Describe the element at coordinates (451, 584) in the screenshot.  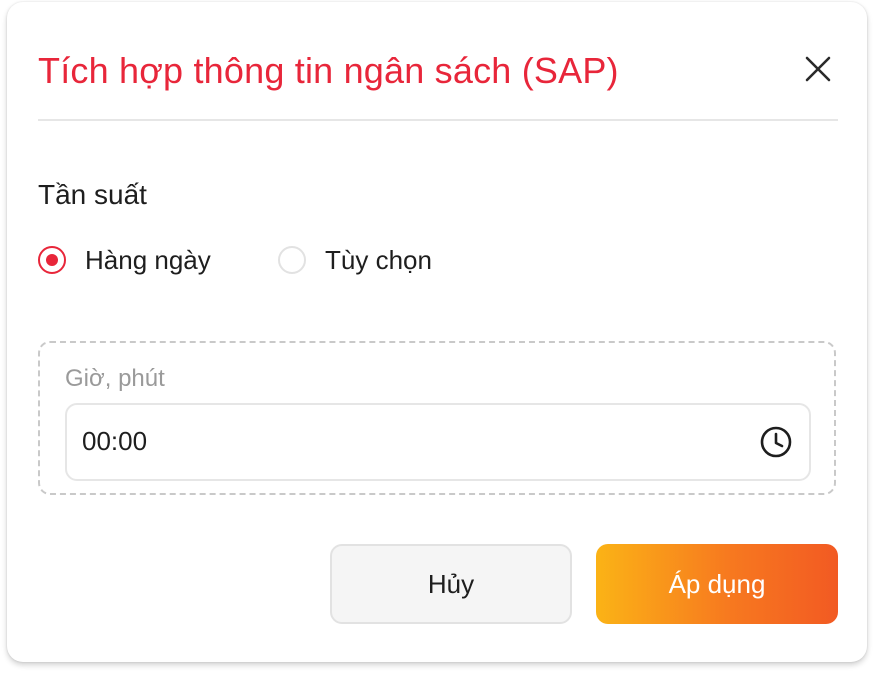
I see `cancel-button: Hủy` at that location.